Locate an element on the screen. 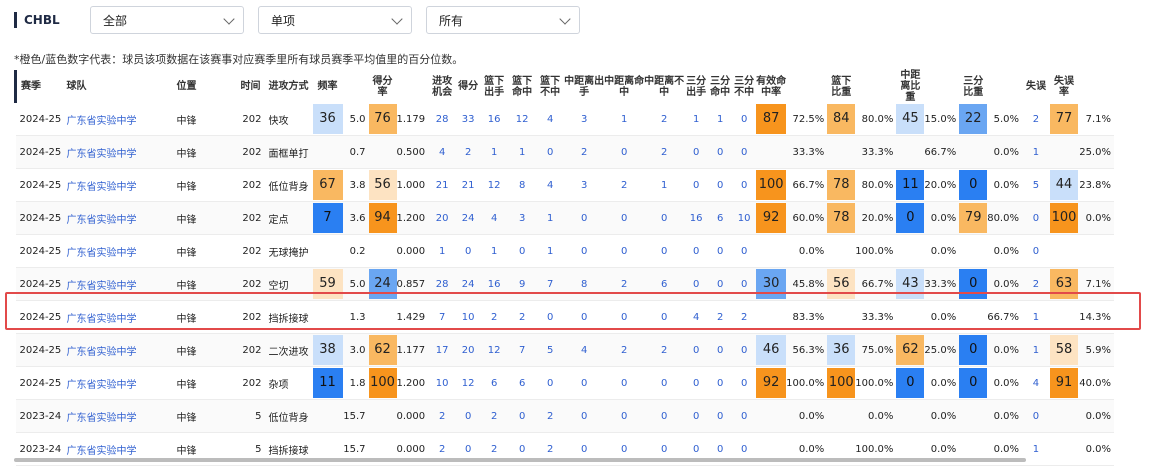  stat-cell: 5 is located at coordinates (550, 350).